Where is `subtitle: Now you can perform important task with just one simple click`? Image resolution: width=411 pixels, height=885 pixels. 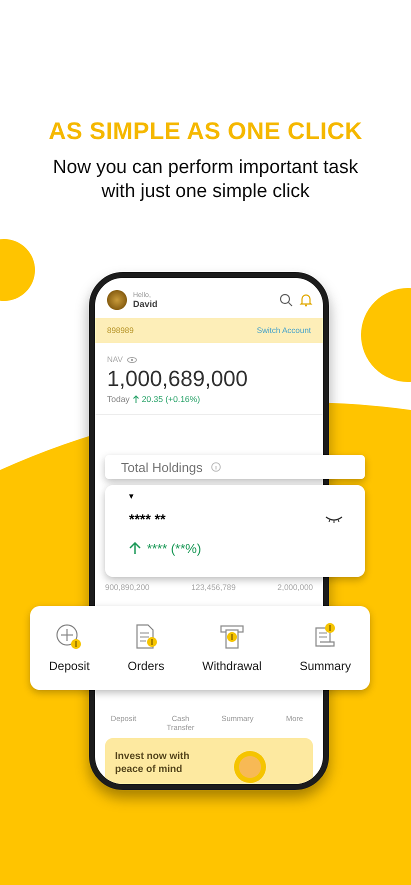
subtitle: Now you can perform important task with just one simple click is located at coordinates (206, 180).